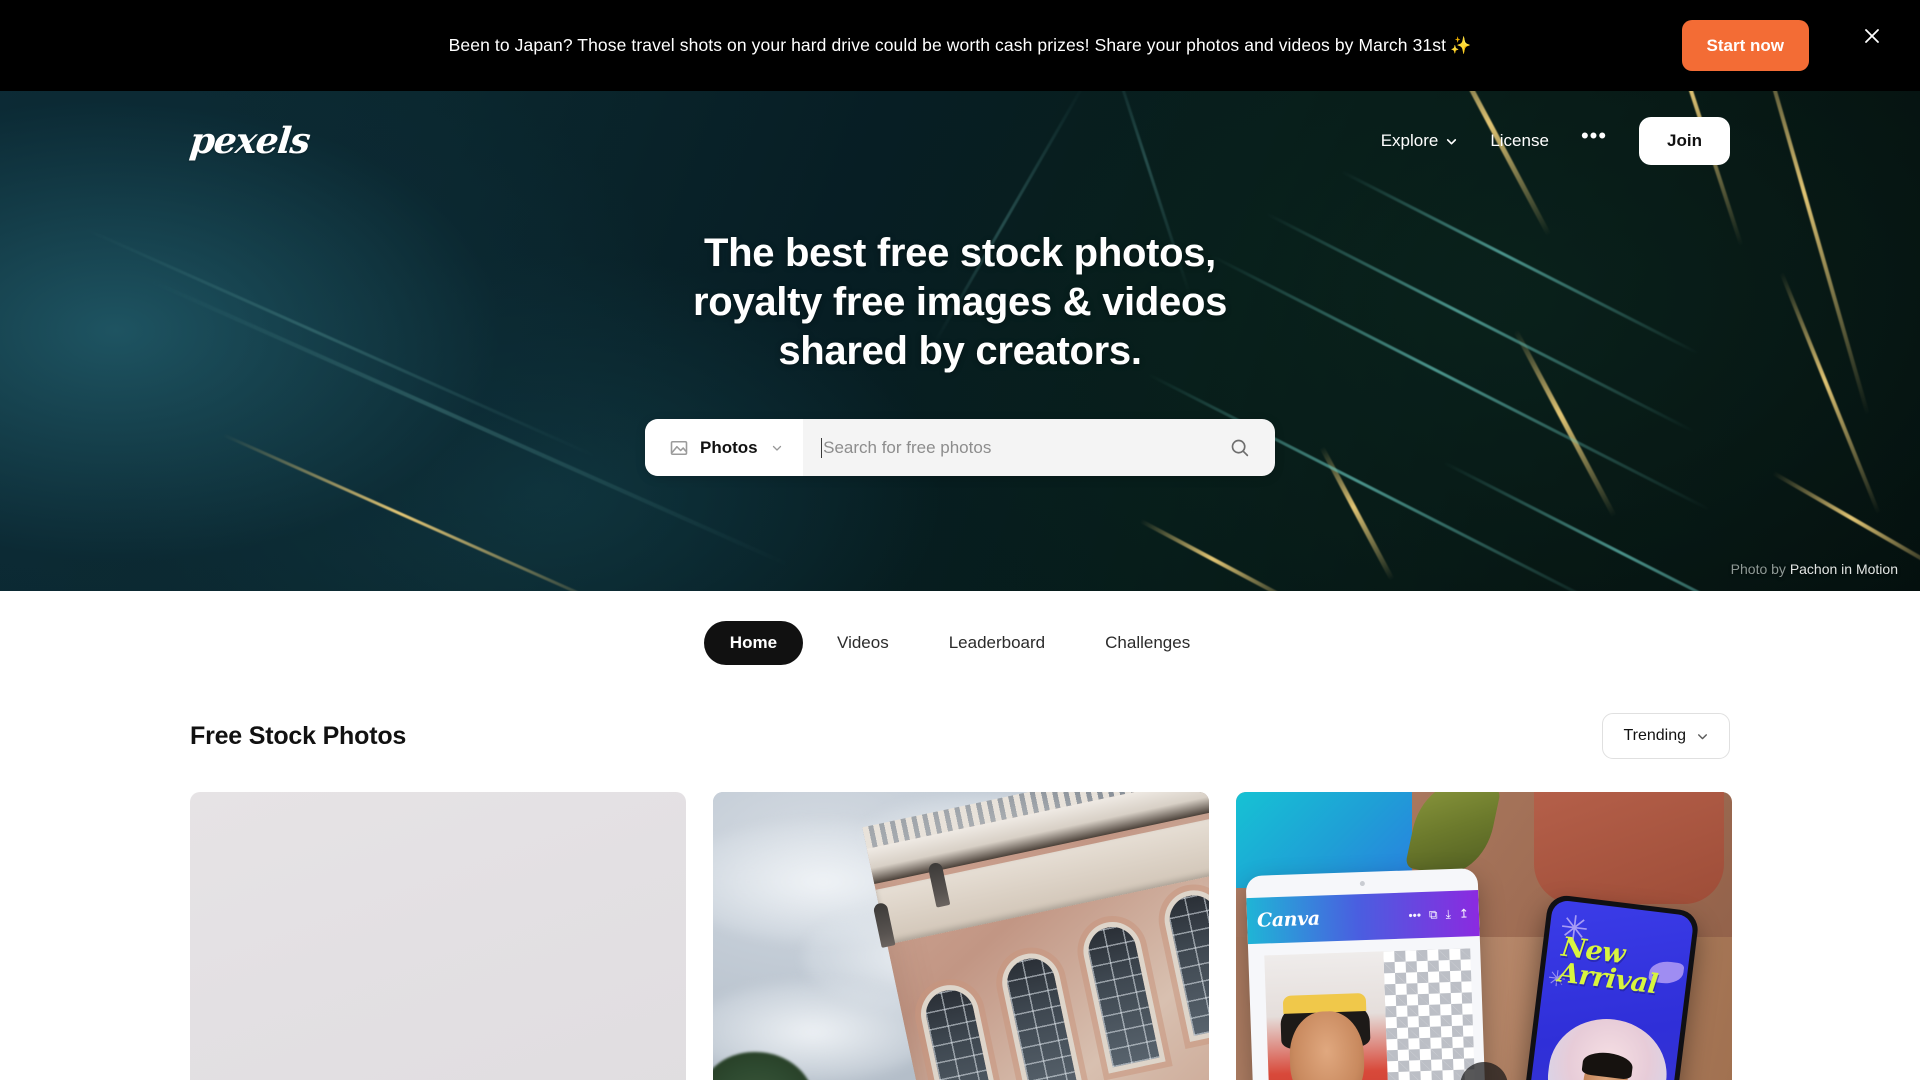 The width and height of the screenshot is (1920, 1080). I want to click on phone-screen: ✳ ✳ New Arrival, so click(1610, 989).